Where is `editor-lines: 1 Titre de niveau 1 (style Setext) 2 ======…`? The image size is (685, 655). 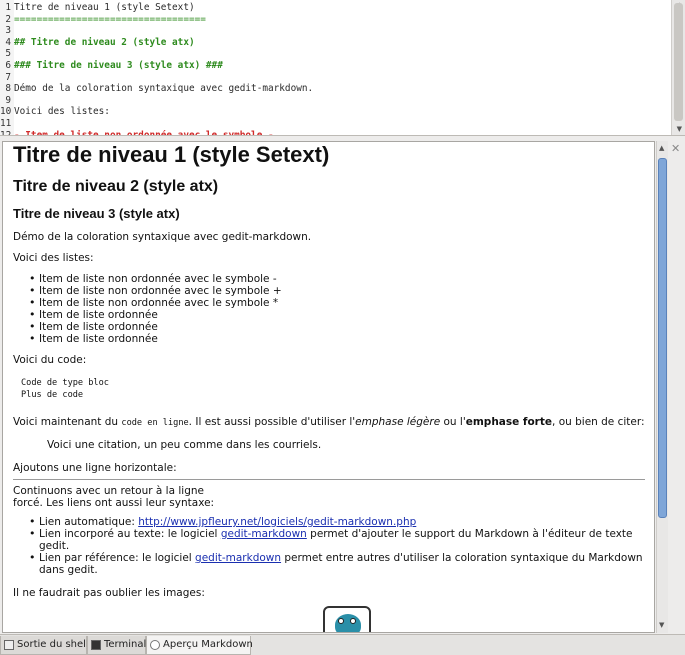 editor-lines: 1 Titre de niveau 1 (style Setext) 2 ======… is located at coordinates (156, 69).